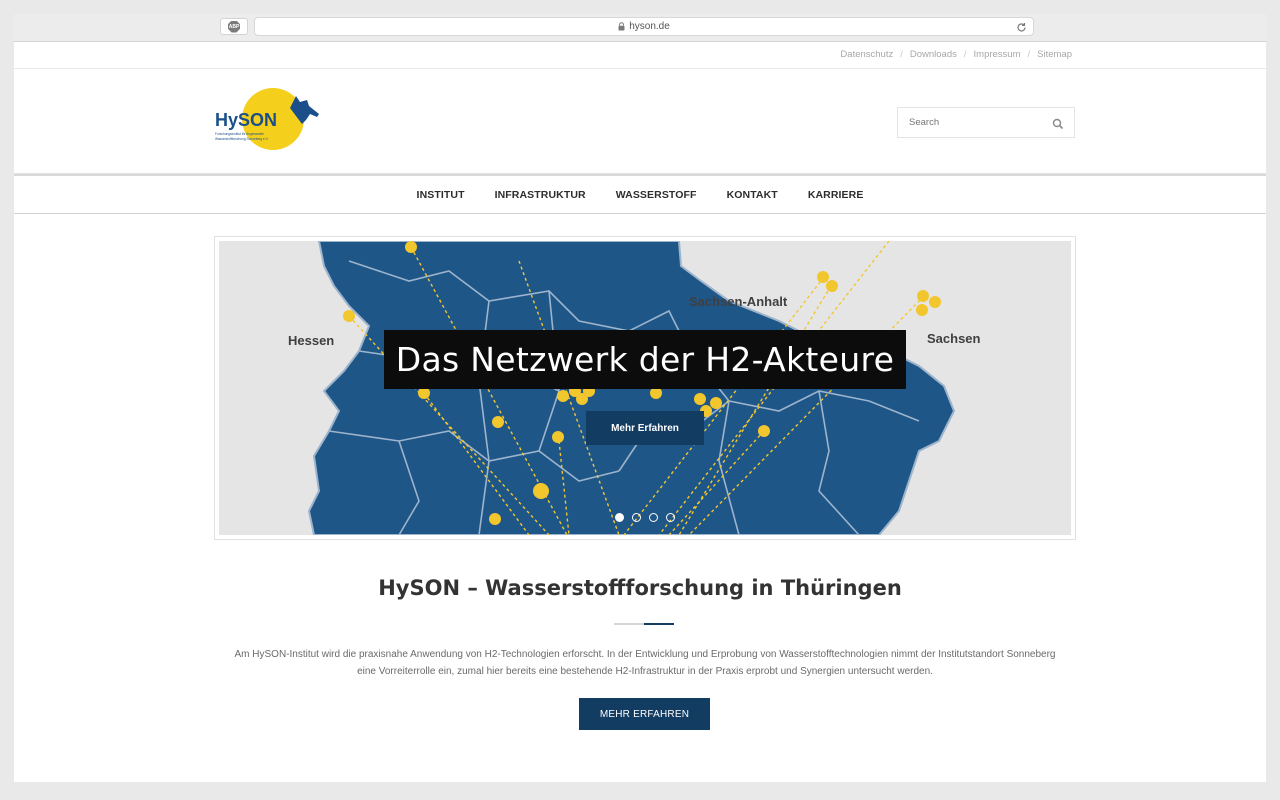 This screenshot has width=1280, height=800. What do you see at coordinates (752, 195) in the screenshot?
I see `nav-kontakt: KONTAKT` at bounding box center [752, 195].